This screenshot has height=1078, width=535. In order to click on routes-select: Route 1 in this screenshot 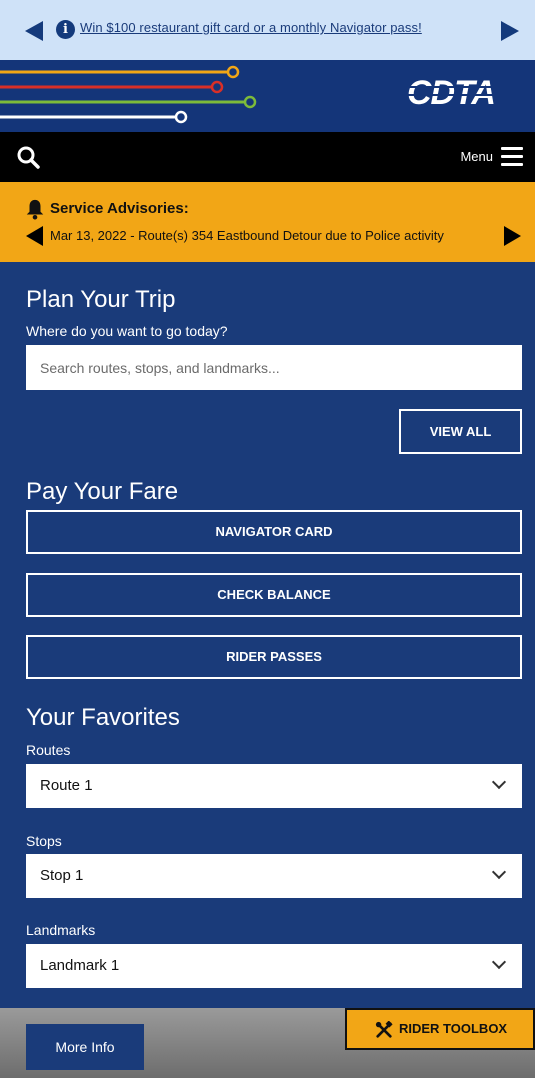, I will do `click(274, 786)`.